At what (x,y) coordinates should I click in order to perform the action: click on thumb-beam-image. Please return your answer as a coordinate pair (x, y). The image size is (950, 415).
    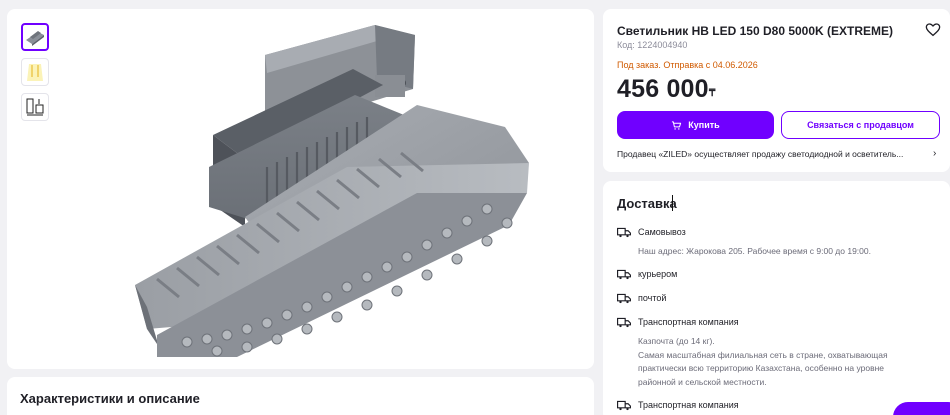
    Looking at the image, I should click on (35, 72).